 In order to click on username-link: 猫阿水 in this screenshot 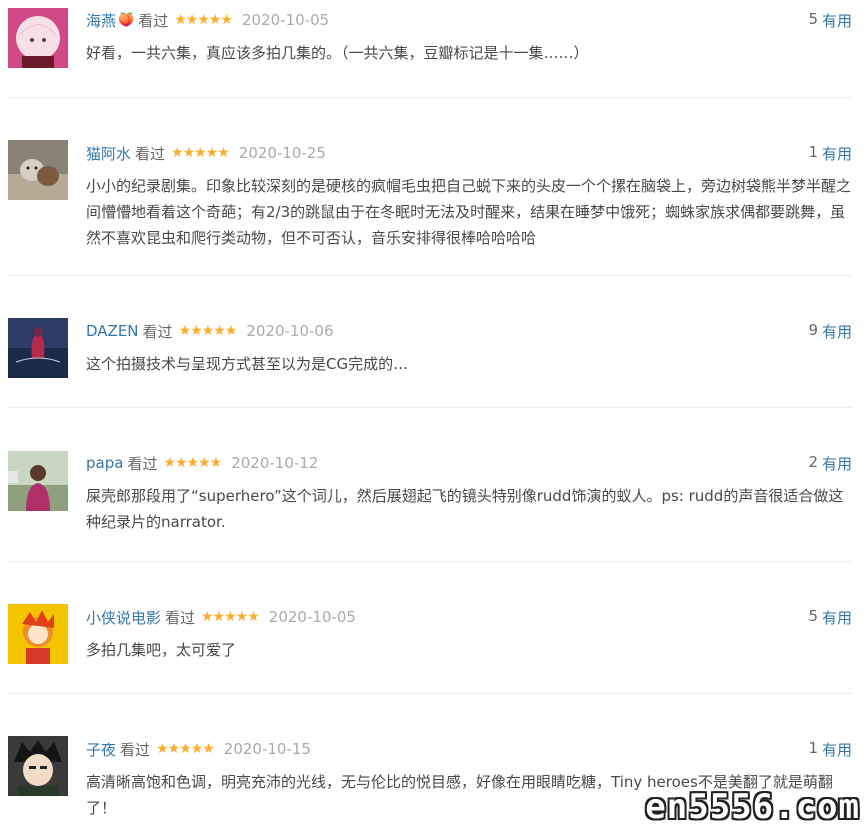, I will do `click(108, 153)`.